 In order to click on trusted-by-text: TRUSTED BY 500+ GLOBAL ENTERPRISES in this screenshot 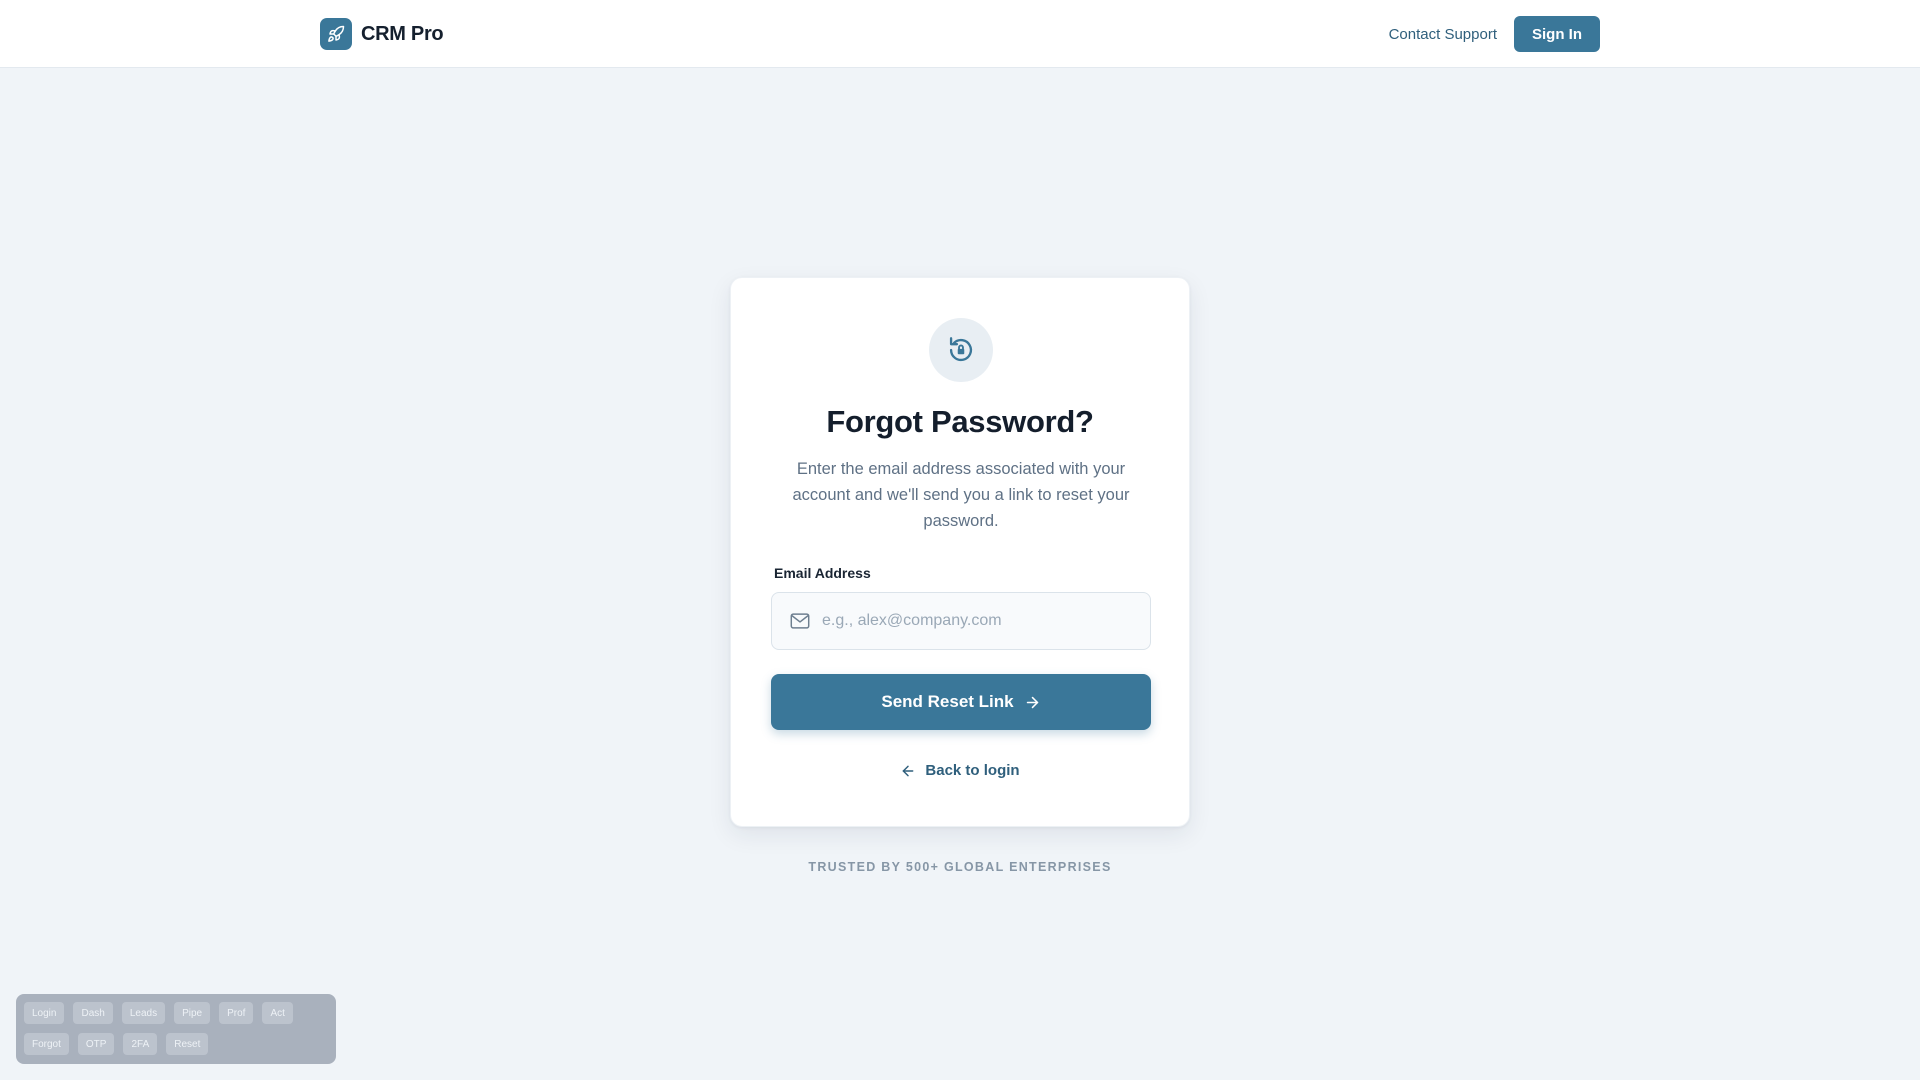, I will do `click(960, 867)`.